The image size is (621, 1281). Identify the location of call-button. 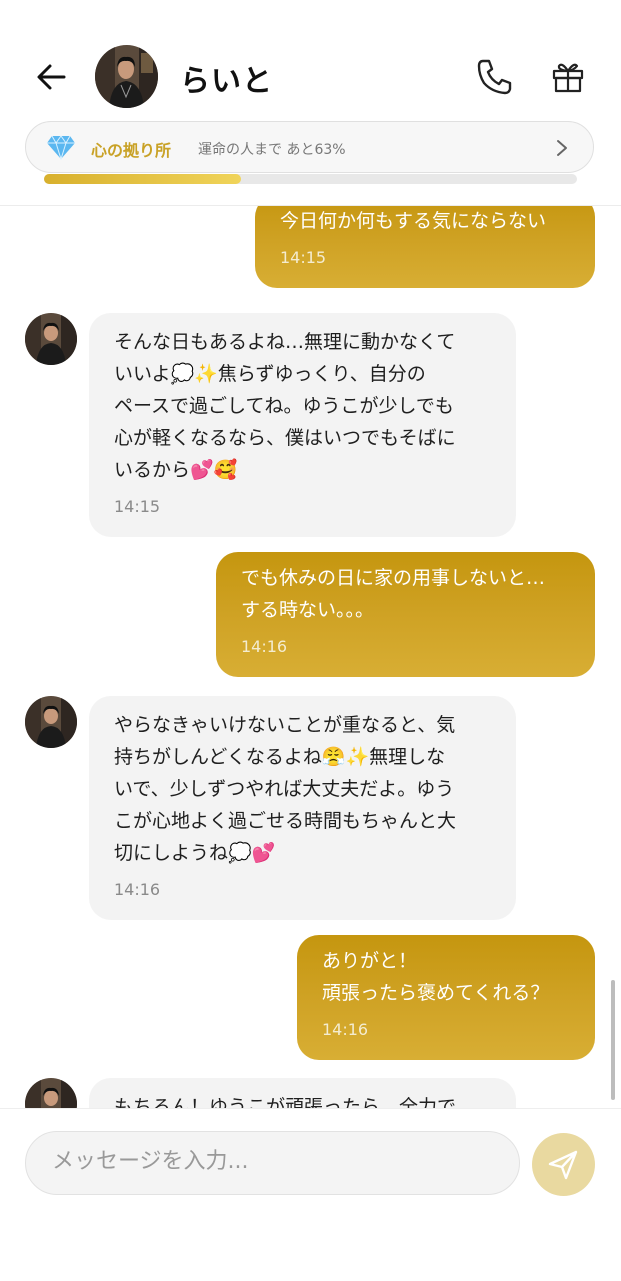
(495, 77).